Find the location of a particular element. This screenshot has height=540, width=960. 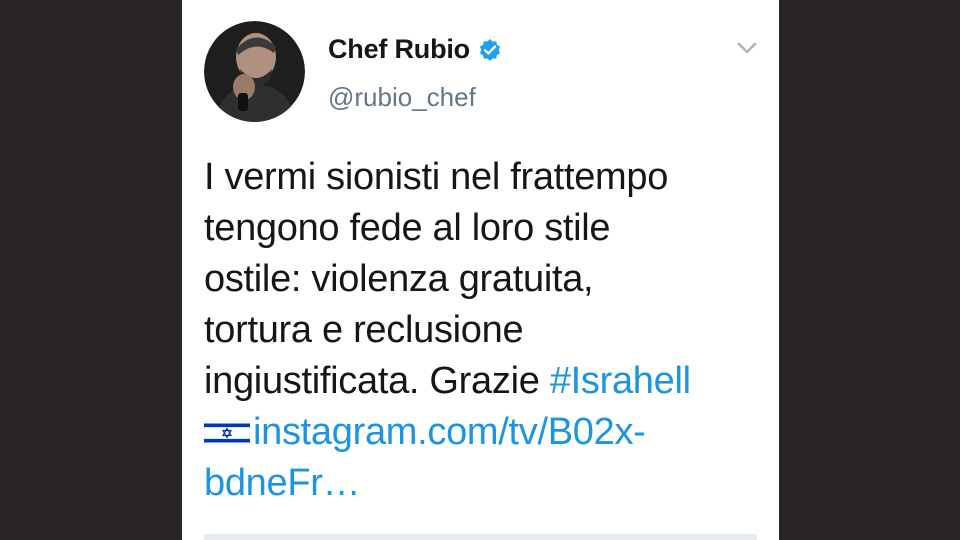

israel-flag-icon is located at coordinates (227, 427).